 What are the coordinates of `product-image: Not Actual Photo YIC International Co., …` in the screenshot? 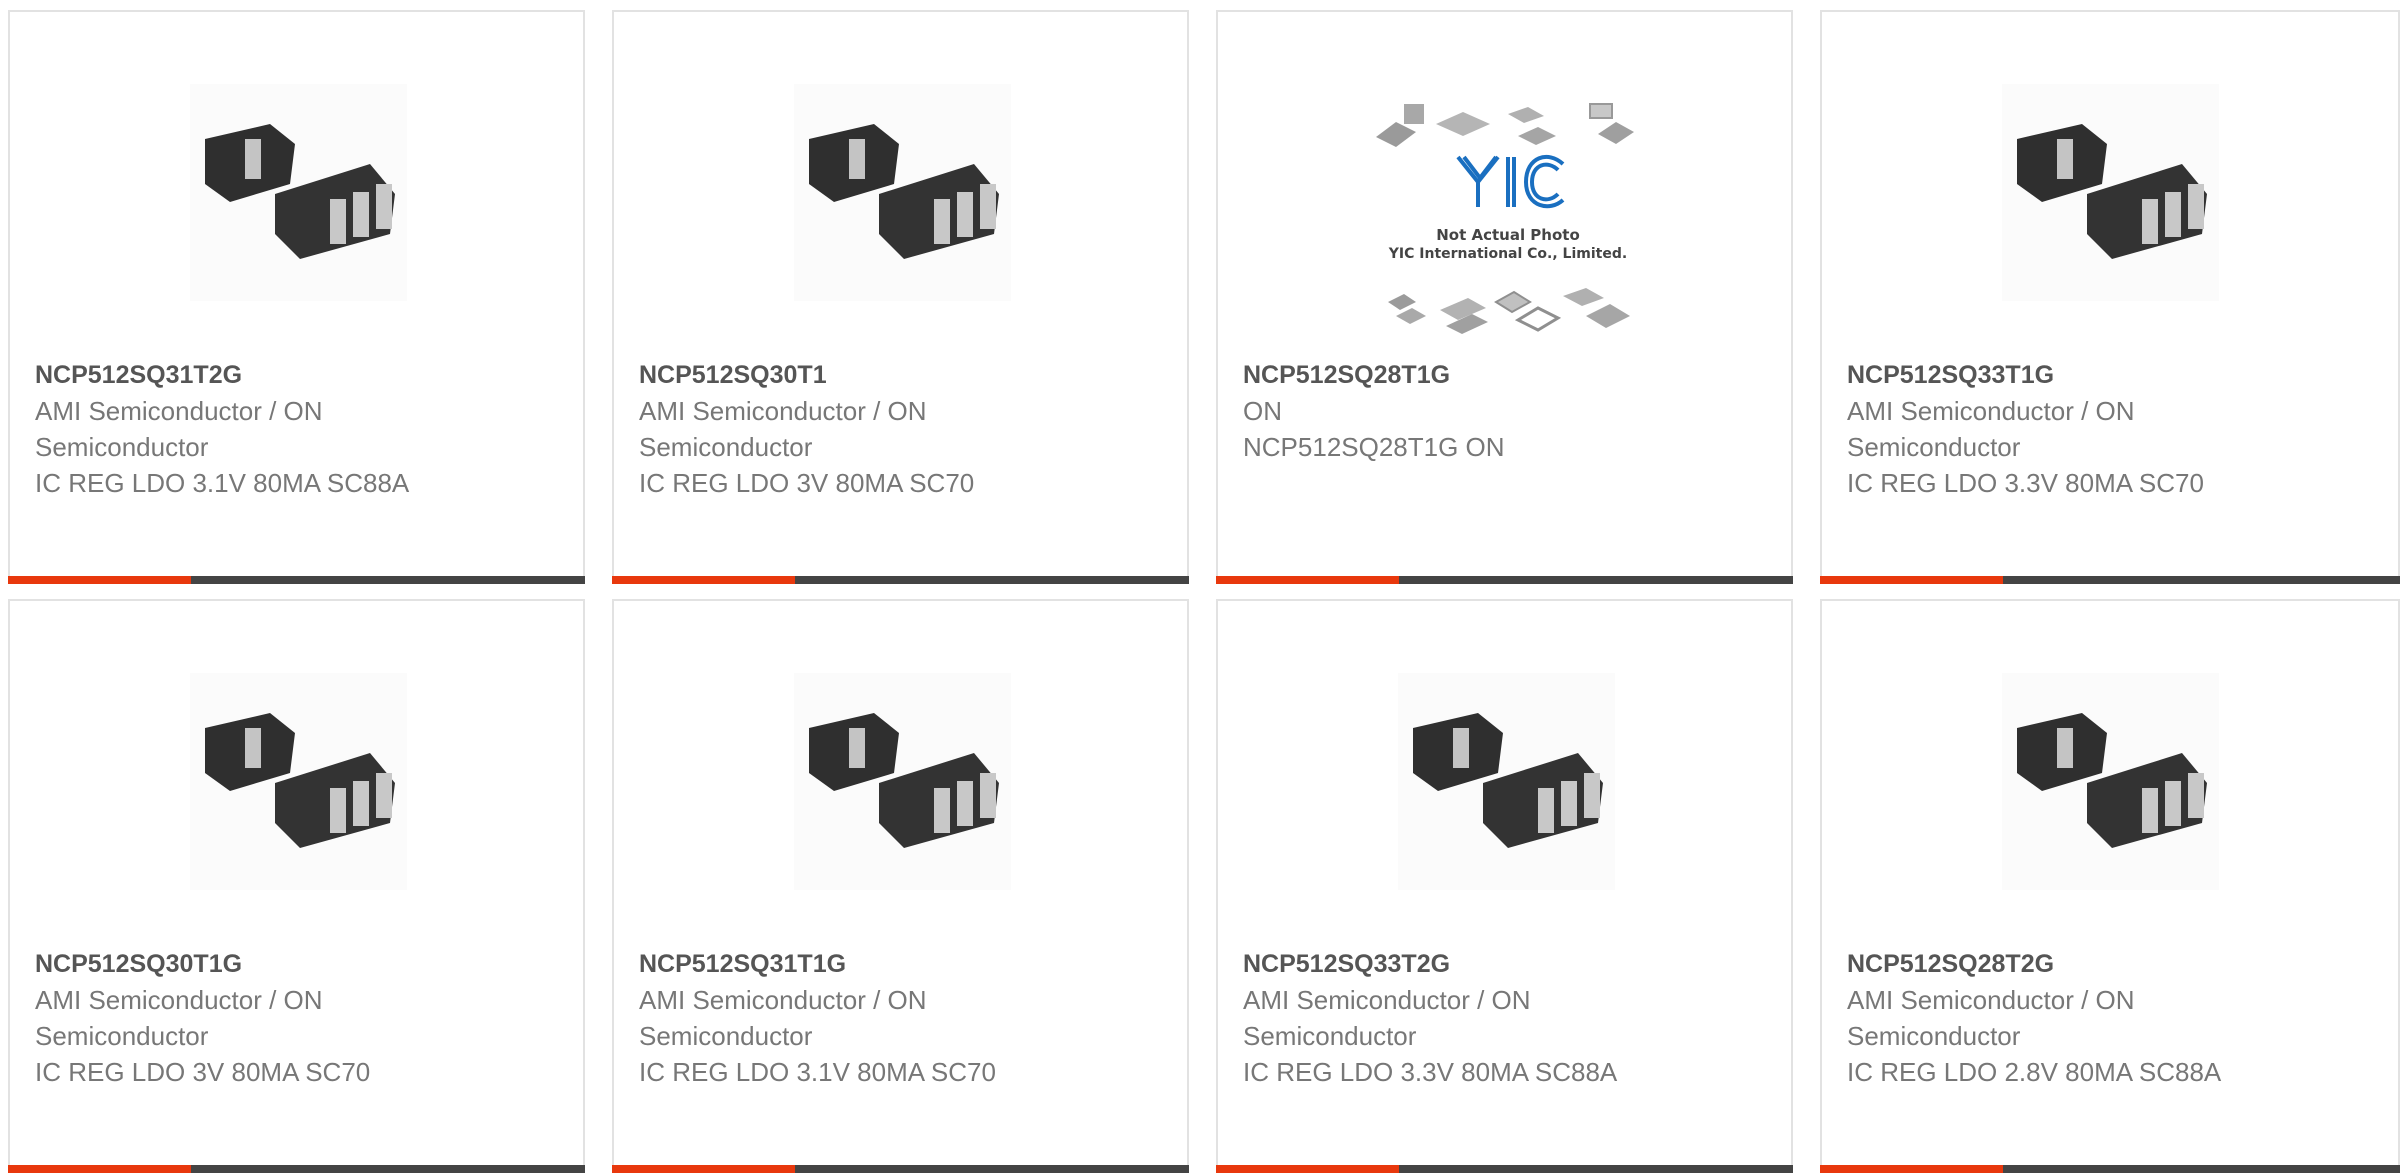 It's located at (1508, 227).